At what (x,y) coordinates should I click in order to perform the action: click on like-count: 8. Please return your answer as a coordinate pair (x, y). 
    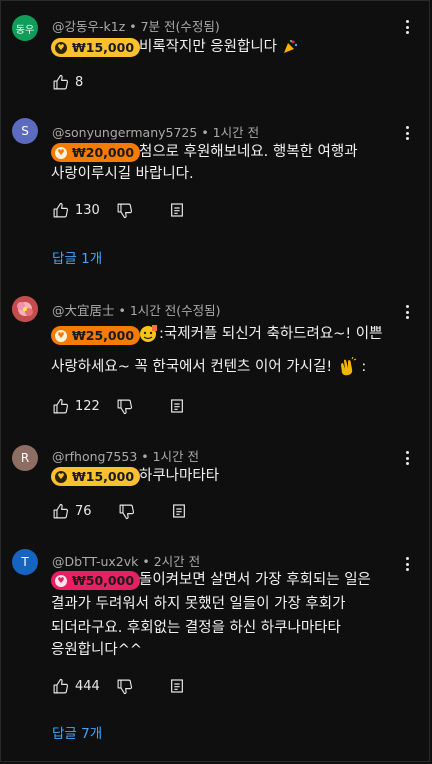
    Looking at the image, I should click on (79, 82).